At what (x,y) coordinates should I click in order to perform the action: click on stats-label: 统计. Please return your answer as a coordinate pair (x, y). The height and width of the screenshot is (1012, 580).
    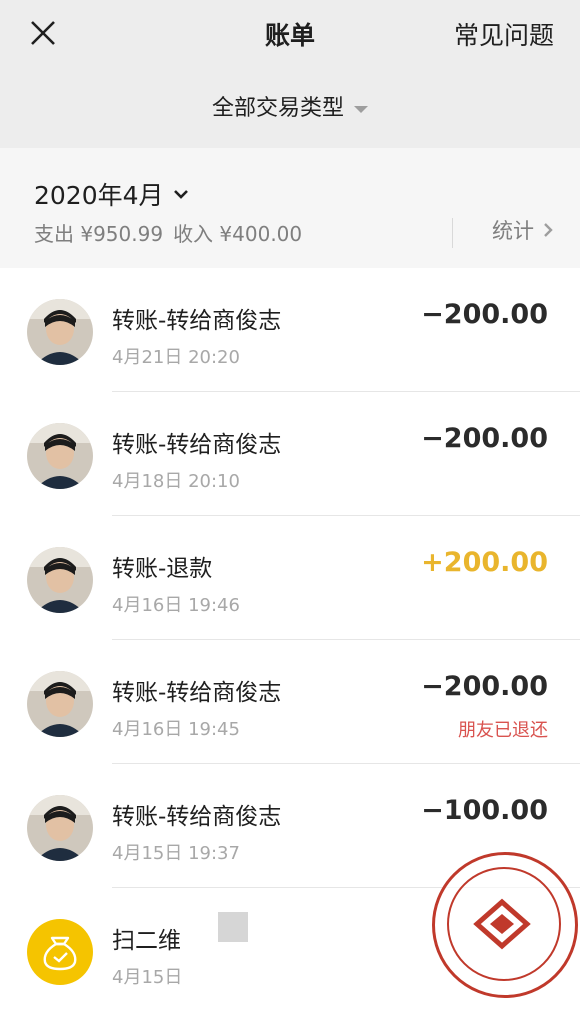
    Looking at the image, I should click on (513, 231).